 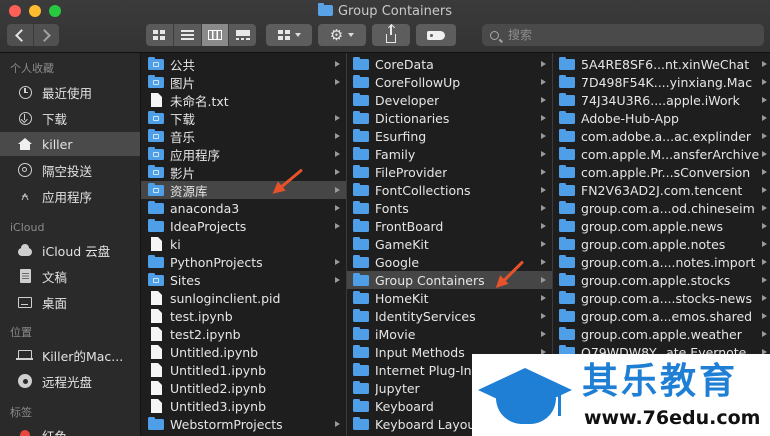 What do you see at coordinates (661, 172) in the screenshot?
I see `folder-row: com.apple.Pr...sConversion` at bounding box center [661, 172].